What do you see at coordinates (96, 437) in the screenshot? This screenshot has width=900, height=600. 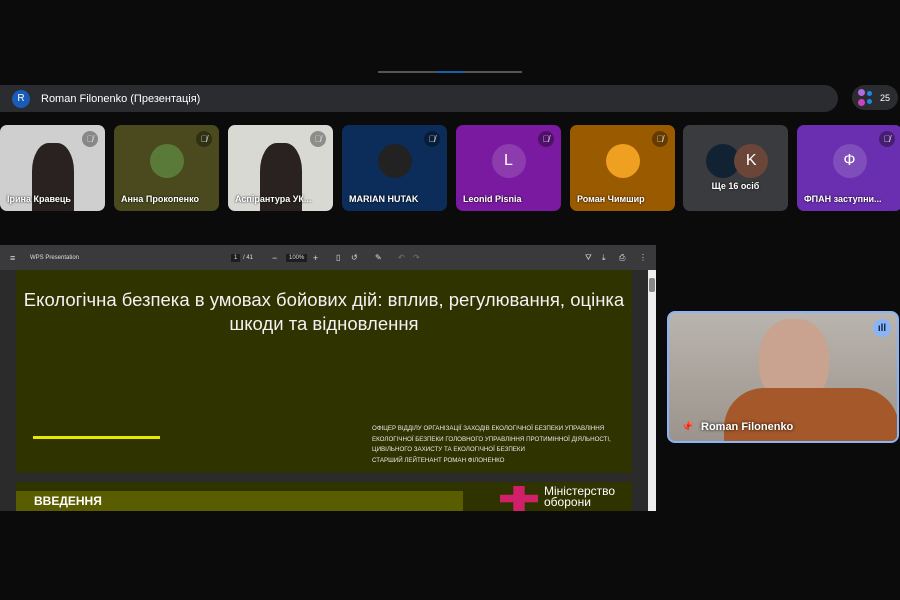 I see `yellow-line` at bounding box center [96, 437].